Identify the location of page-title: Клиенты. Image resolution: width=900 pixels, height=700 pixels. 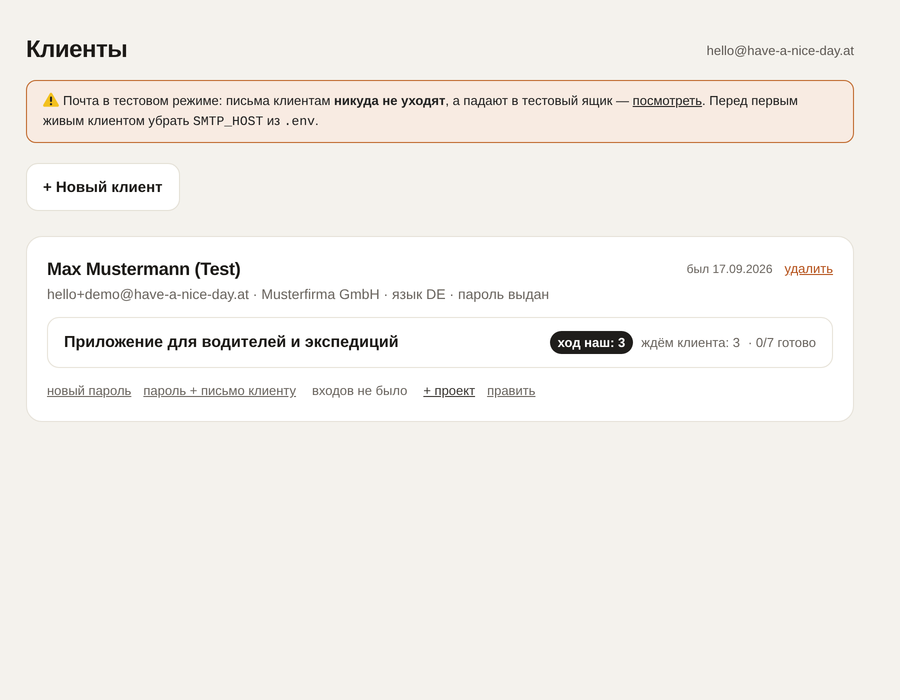
(77, 50).